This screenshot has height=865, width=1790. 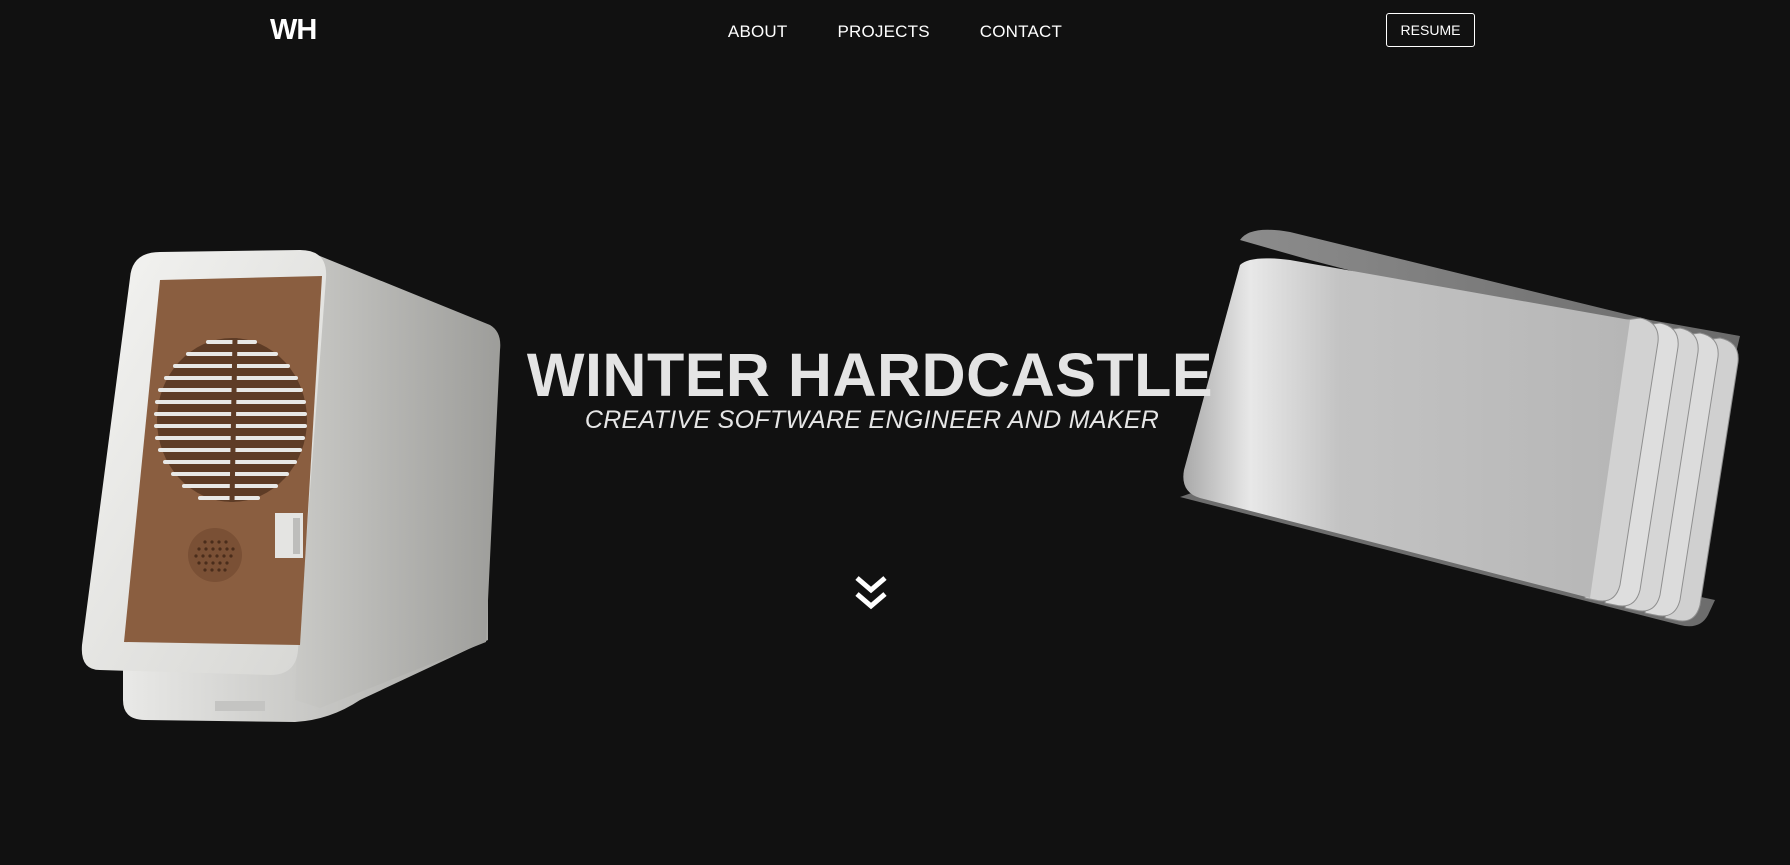 What do you see at coordinates (883, 32) in the screenshot?
I see `nav-projects: PROJECTS` at bounding box center [883, 32].